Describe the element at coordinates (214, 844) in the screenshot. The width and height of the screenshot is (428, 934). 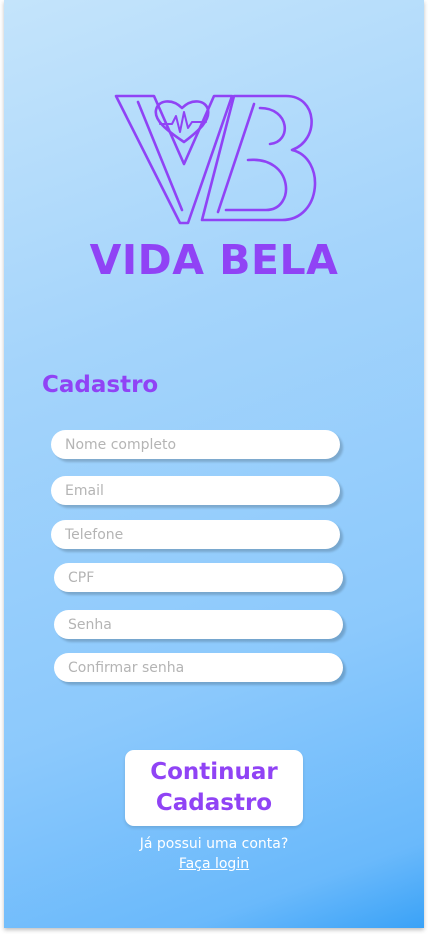
I see `have-account-text: Já possui uma conta?` at that location.